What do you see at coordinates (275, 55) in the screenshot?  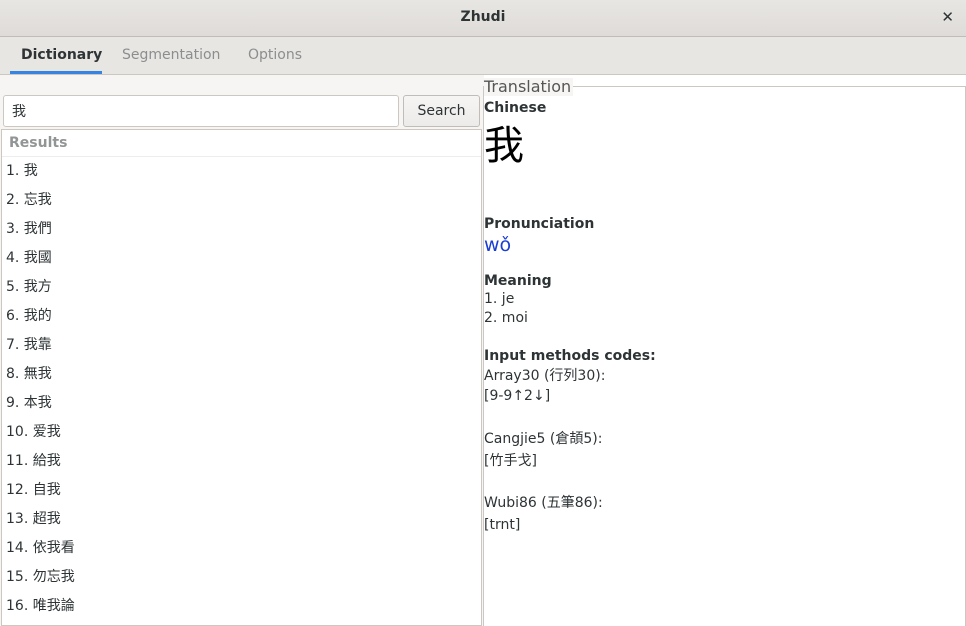 I see `tab-options: Options` at bounding box center [275, 55].